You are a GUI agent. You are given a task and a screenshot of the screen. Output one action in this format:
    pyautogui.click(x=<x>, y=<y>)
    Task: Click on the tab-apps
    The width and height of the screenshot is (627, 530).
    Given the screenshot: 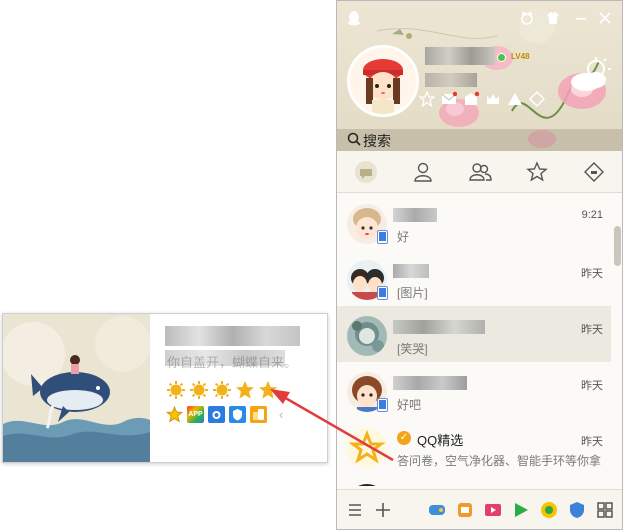 What is the action you would take?
    pyautogui.click(x=593, y=171)
    